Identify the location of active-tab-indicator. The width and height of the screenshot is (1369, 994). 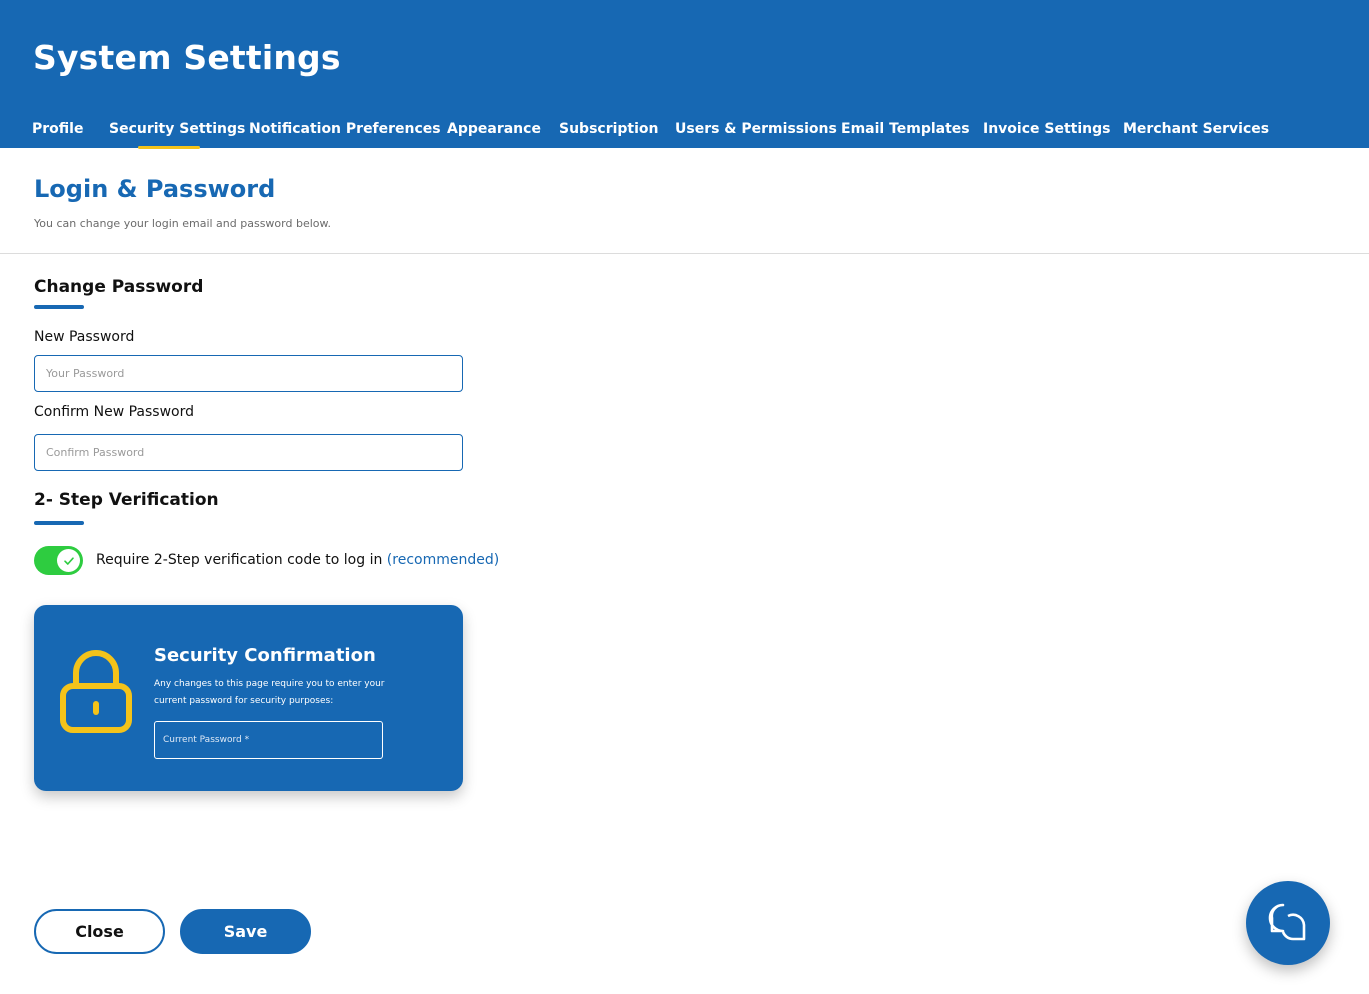
(169, 147).